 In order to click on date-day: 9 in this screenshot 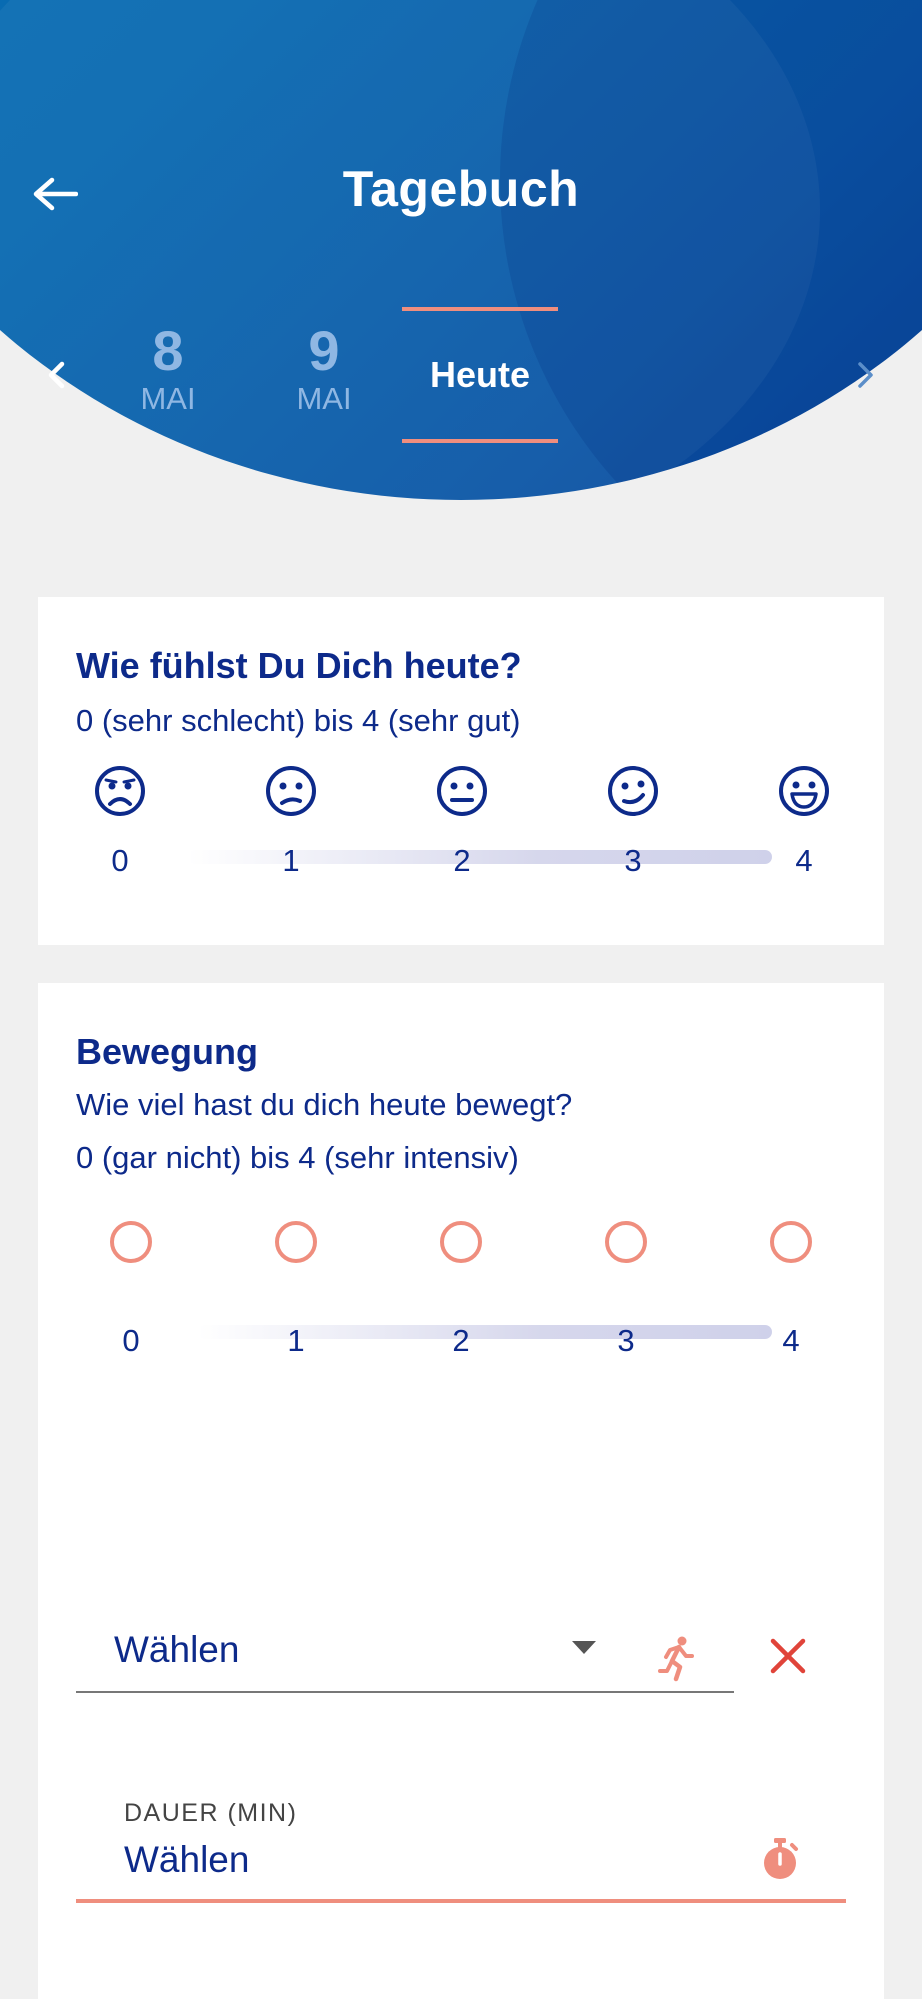, I will do `click(324, 350)`.